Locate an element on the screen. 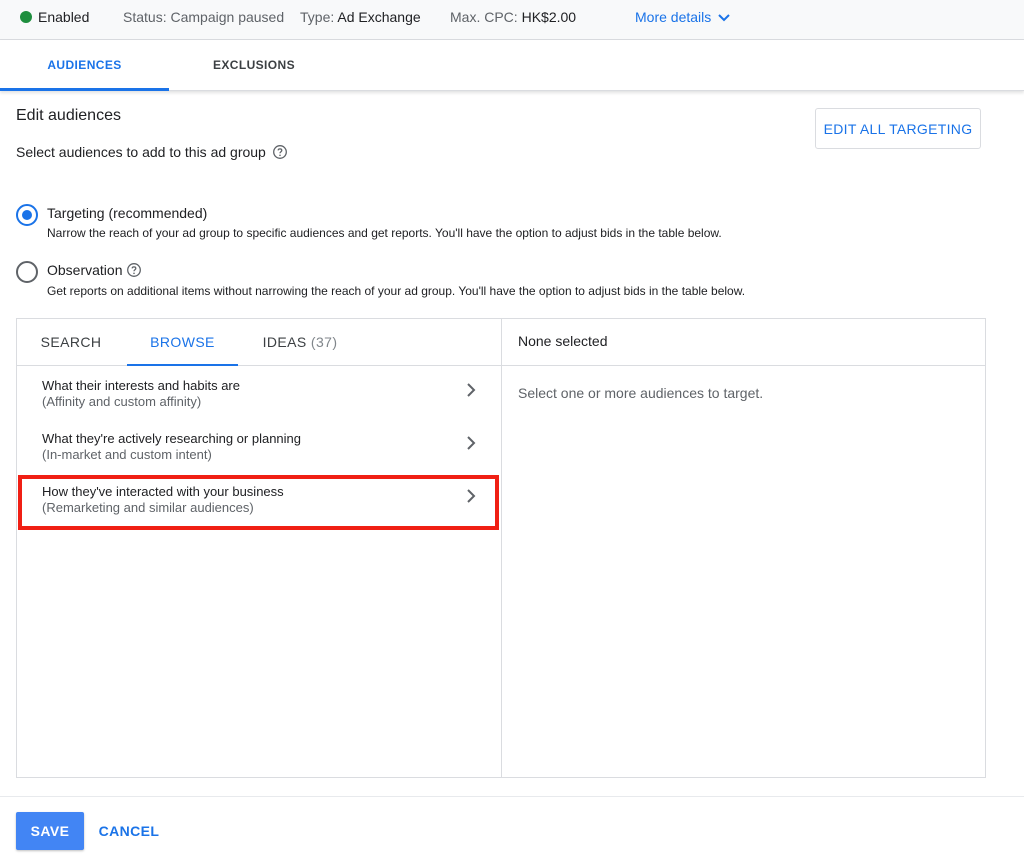 Image resolution: width=1024 pixels, height=863 pixels. browse-item-subtitle: (Affinity and custom affinity) is located at coordinates (122, 401).